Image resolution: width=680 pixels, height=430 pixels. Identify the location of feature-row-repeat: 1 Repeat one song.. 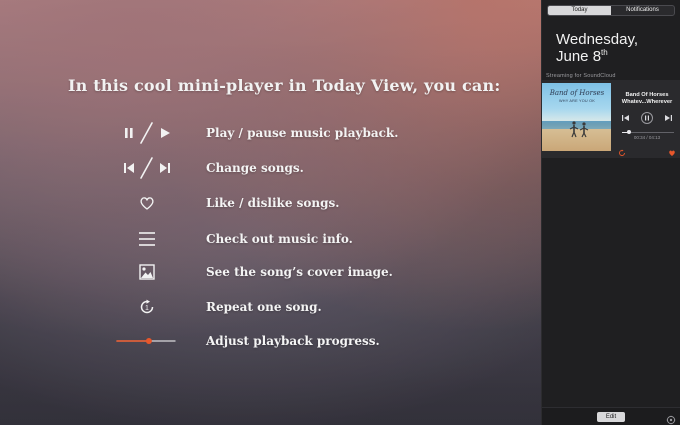
(270, 307).